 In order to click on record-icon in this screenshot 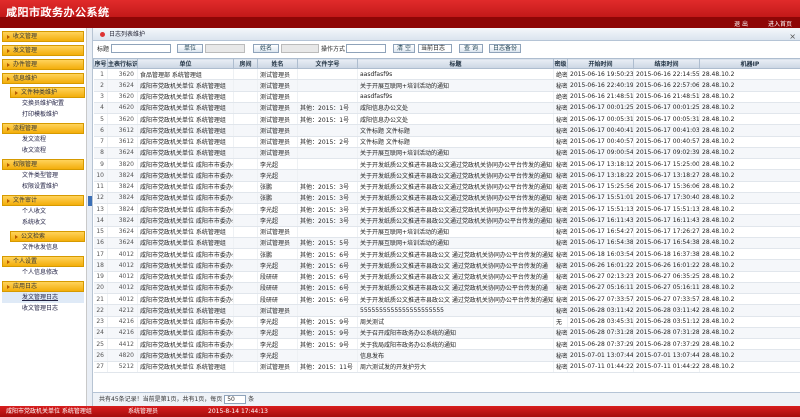, I will do `click(102, 34)`.